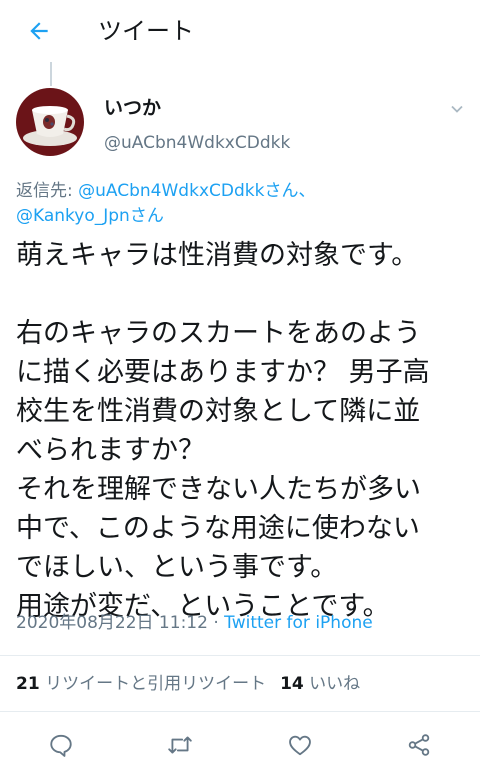 This screenshot has height=776, width=480. I want to click on source-link: Twitter for iPhone, so click(298, 623).